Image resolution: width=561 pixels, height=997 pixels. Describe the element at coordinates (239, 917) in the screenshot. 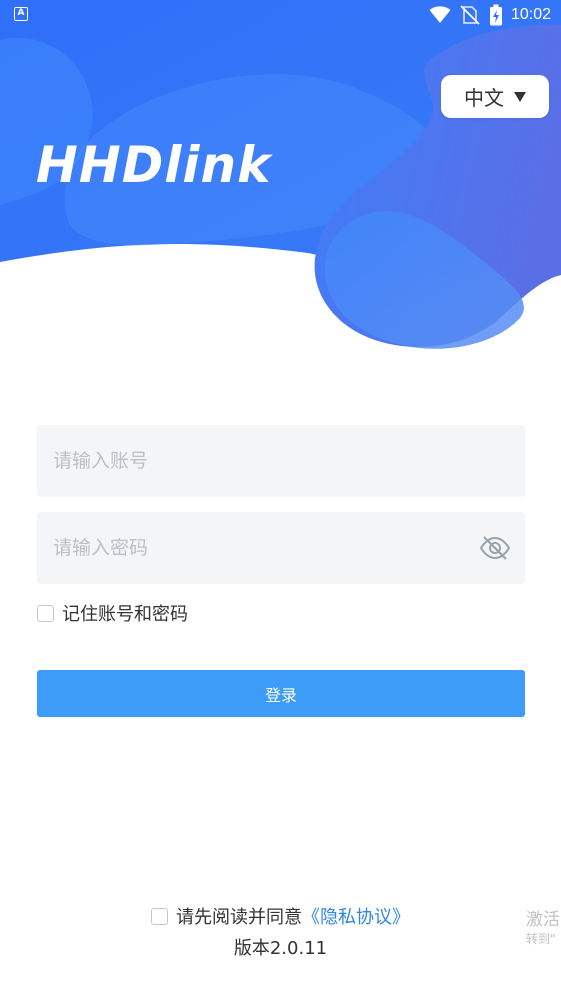

I see `agree-text: 请先阅读并同意` at that location.